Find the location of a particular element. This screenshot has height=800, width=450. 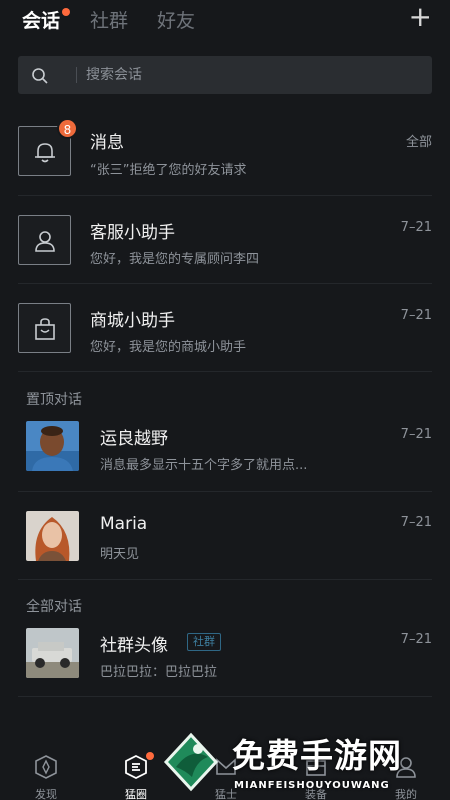

nav-discover: 发现 is located at coordinates (46, 770).